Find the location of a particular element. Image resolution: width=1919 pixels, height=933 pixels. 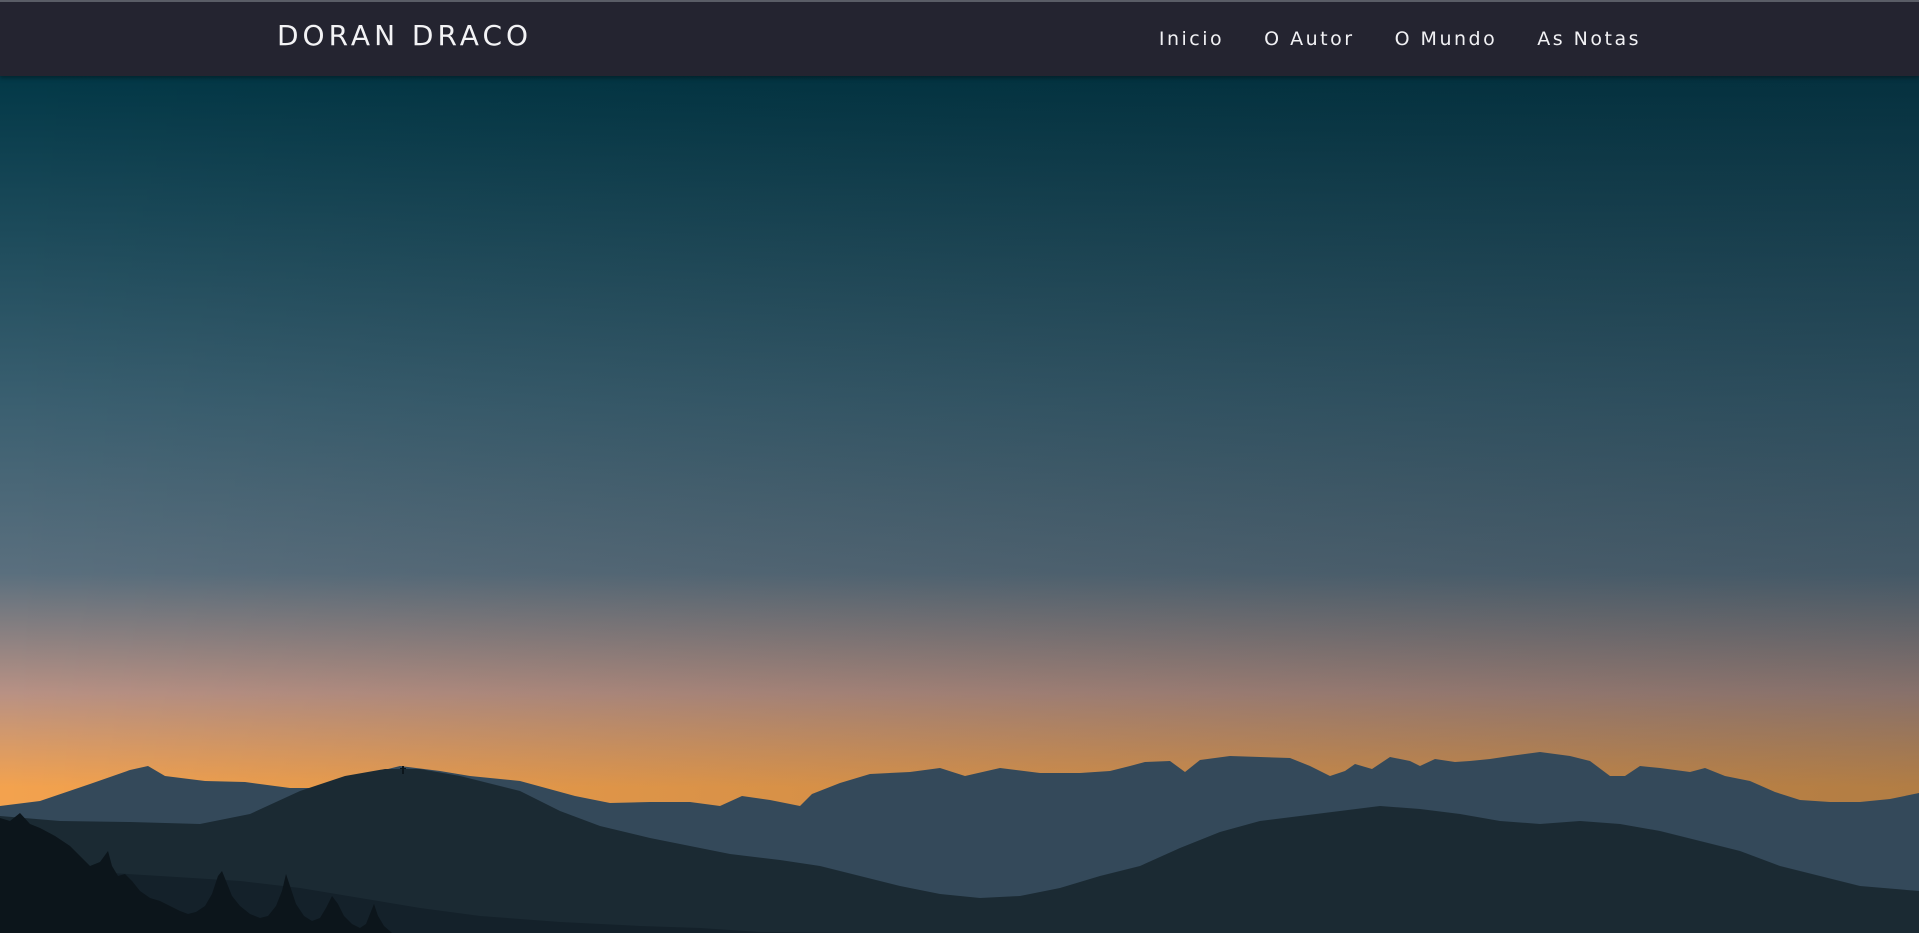

window-top-border is located at coordinates (959, 1).